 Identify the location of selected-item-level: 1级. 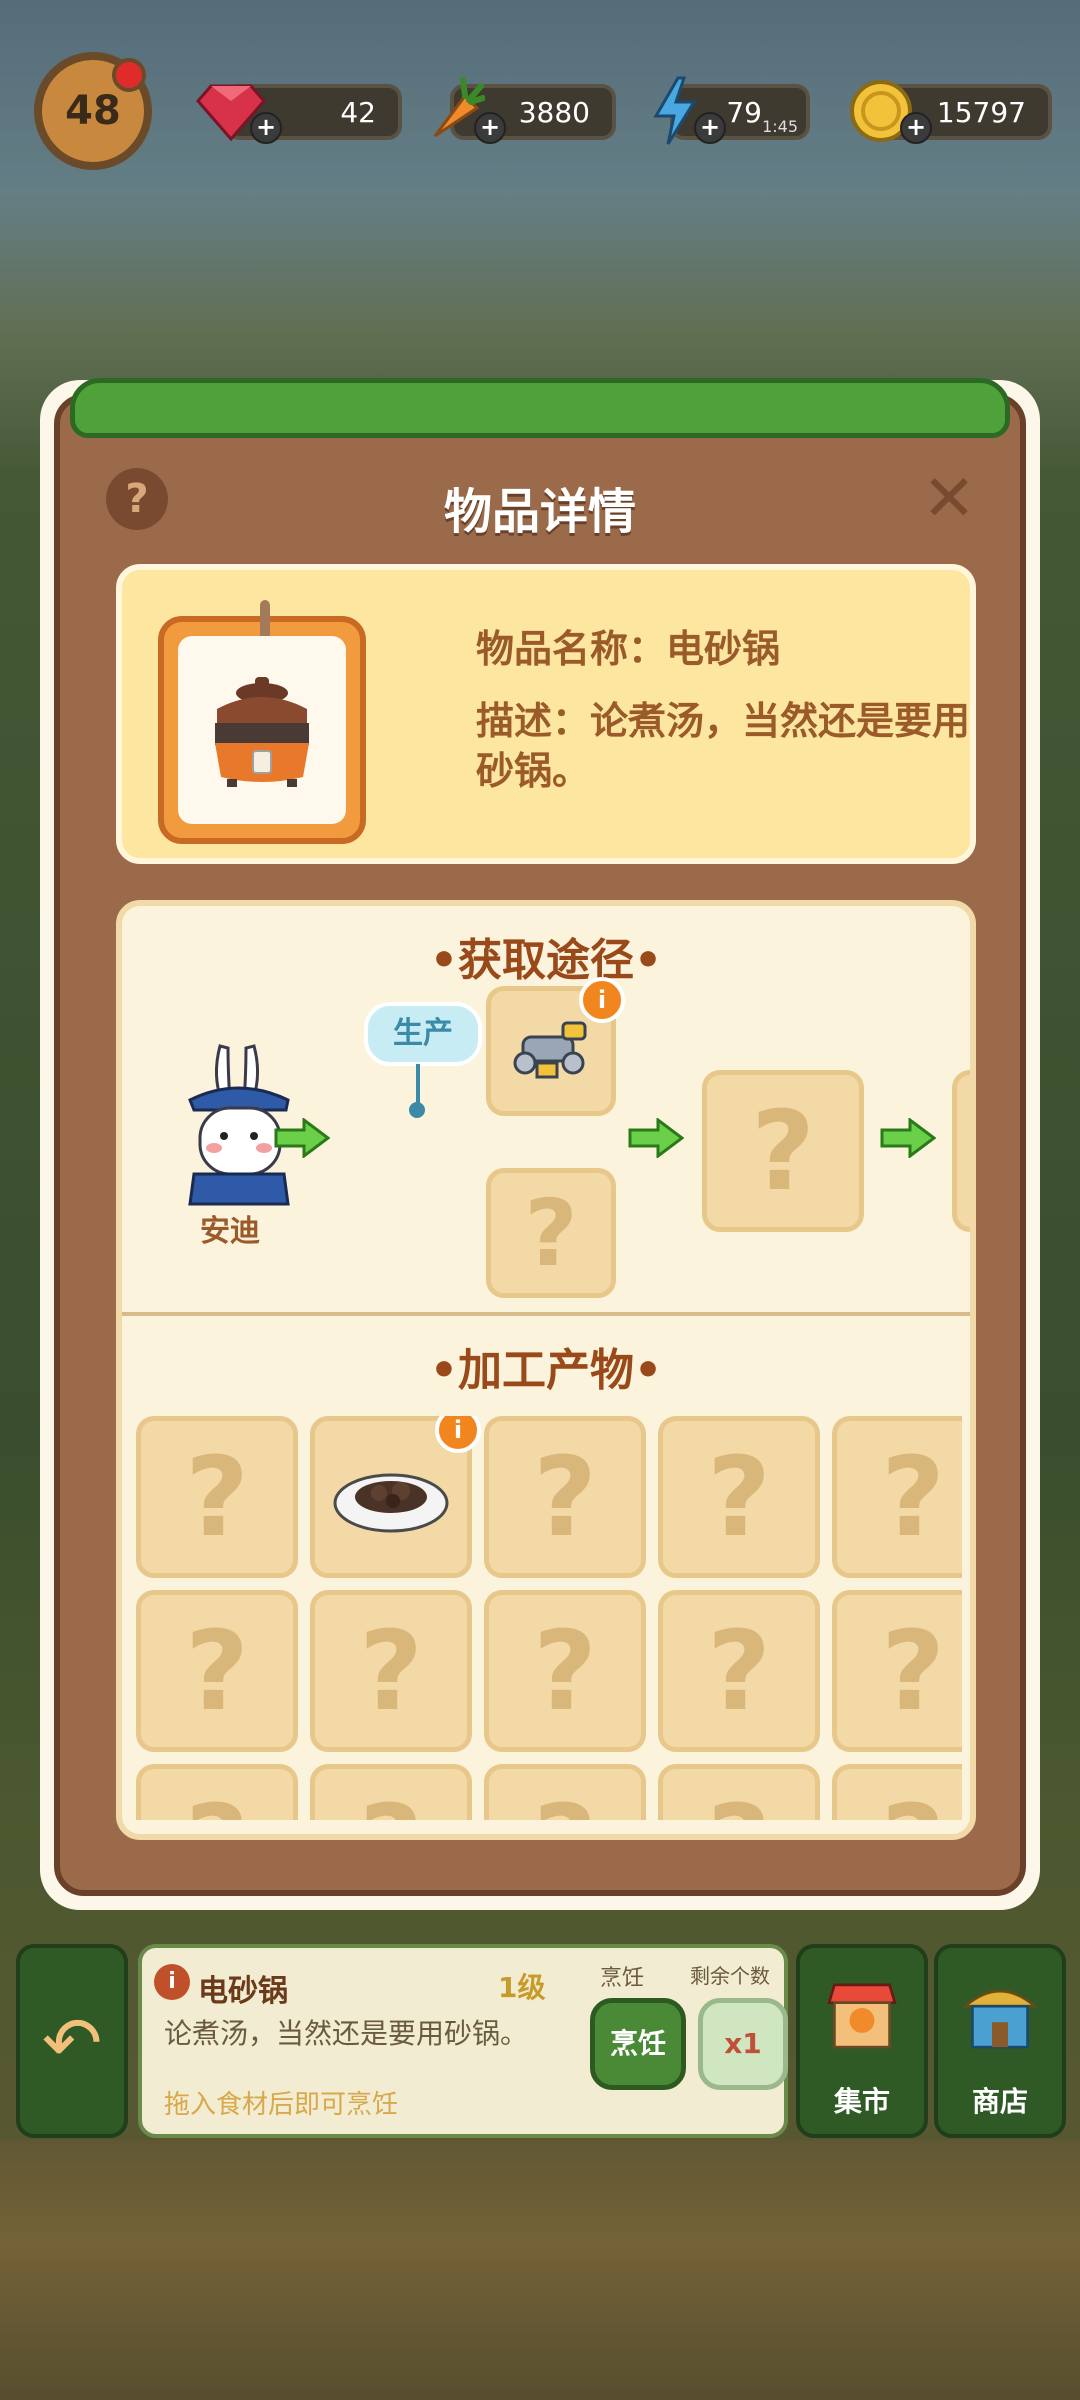
(522, 1987).